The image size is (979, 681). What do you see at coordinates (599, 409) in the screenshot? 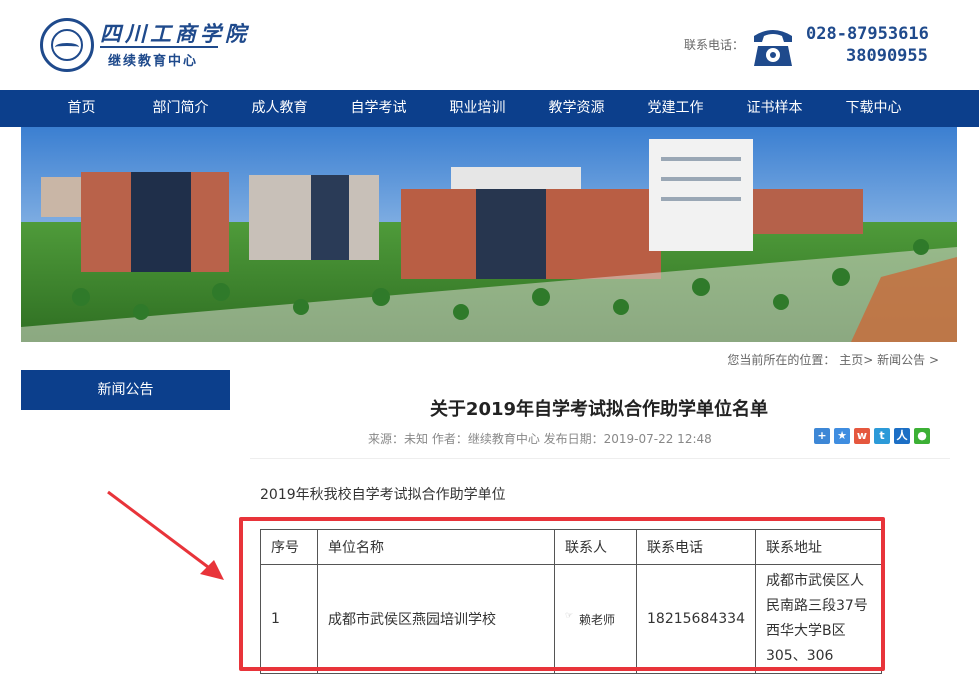
I see `article-title: 关于2019年自学考试拟合作助学单位名单` at bounding box center [599, 409].